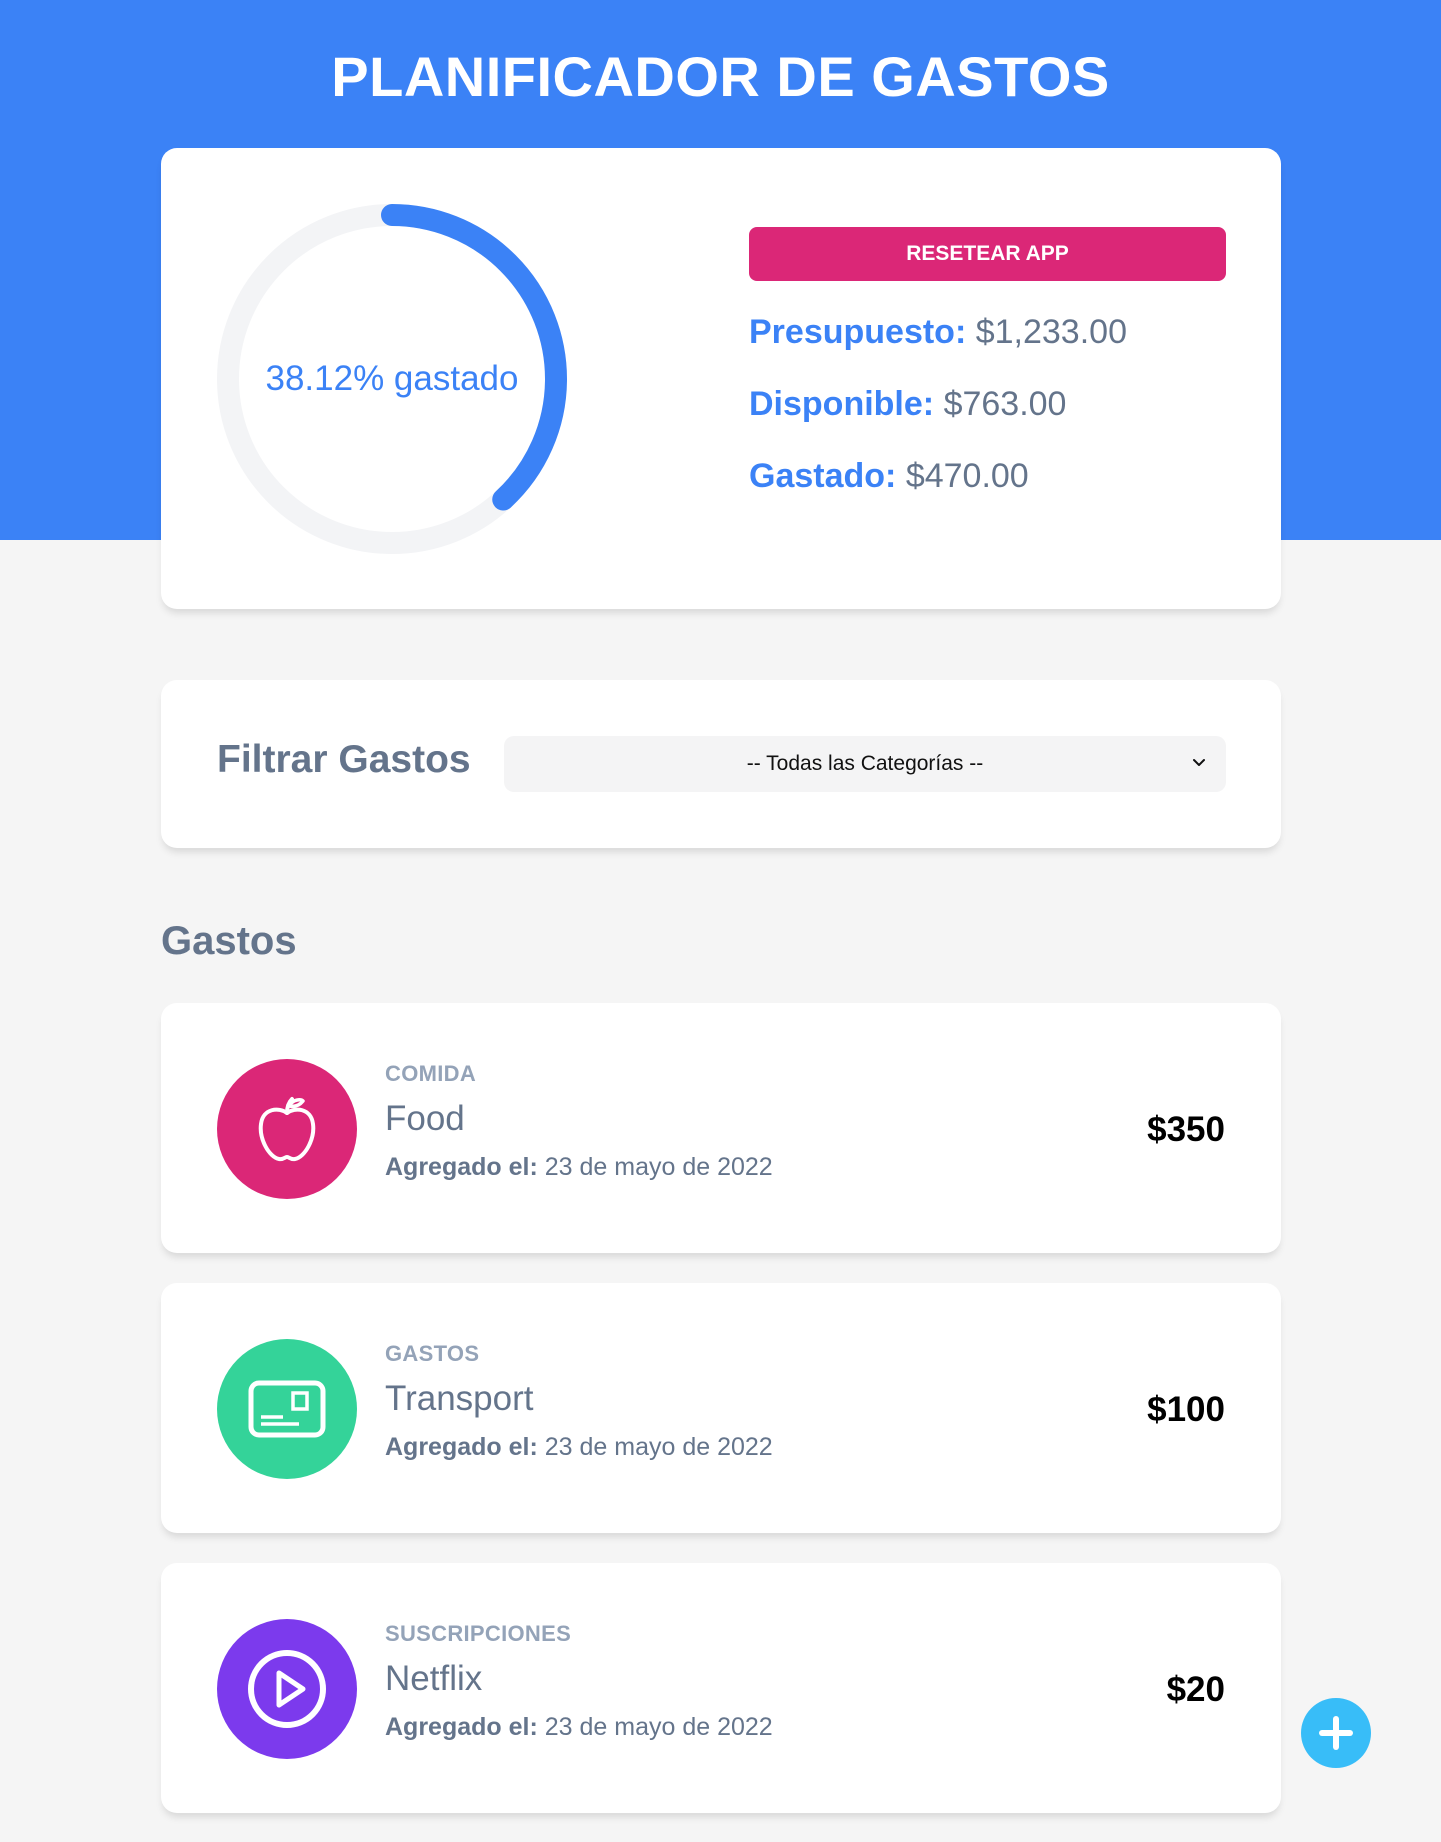  What do you see at coordinates (431, 1073) in the screenshot?
I see `expense-category: COMIDA` at bounding box center [431, 1073].